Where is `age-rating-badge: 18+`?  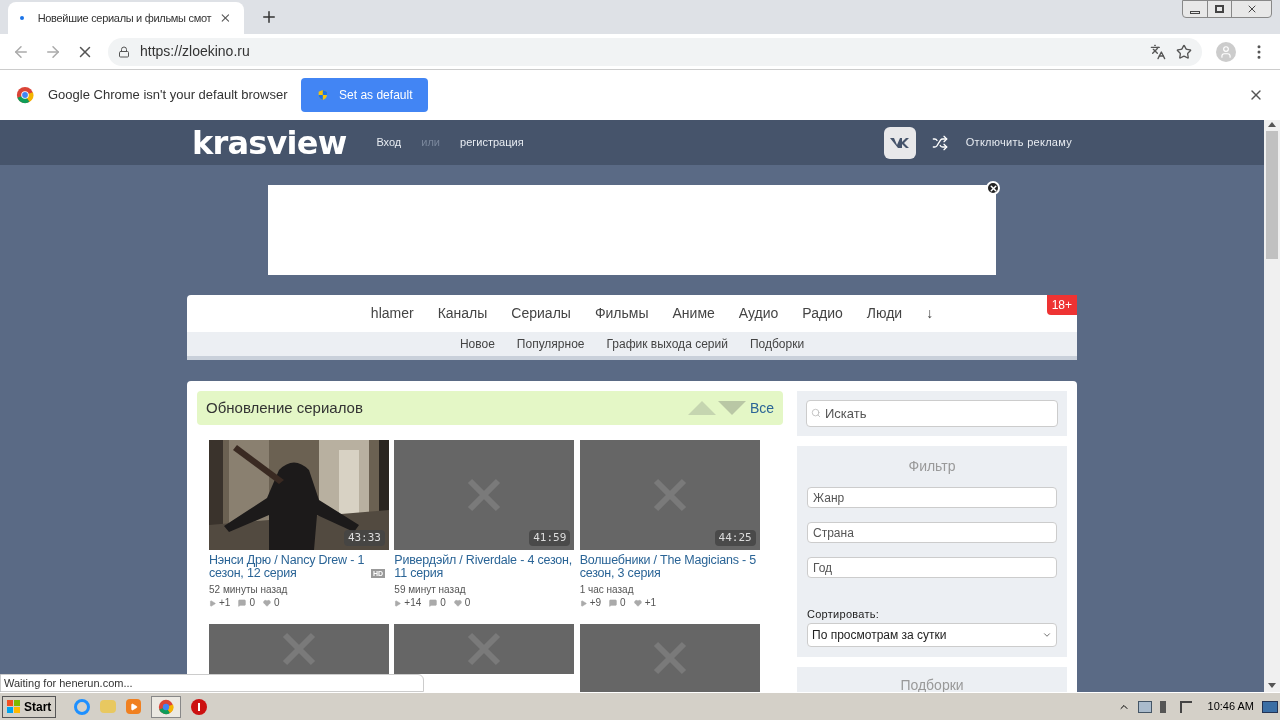 age-rating-badge: 18+ is located at coordinates (1061, 305).